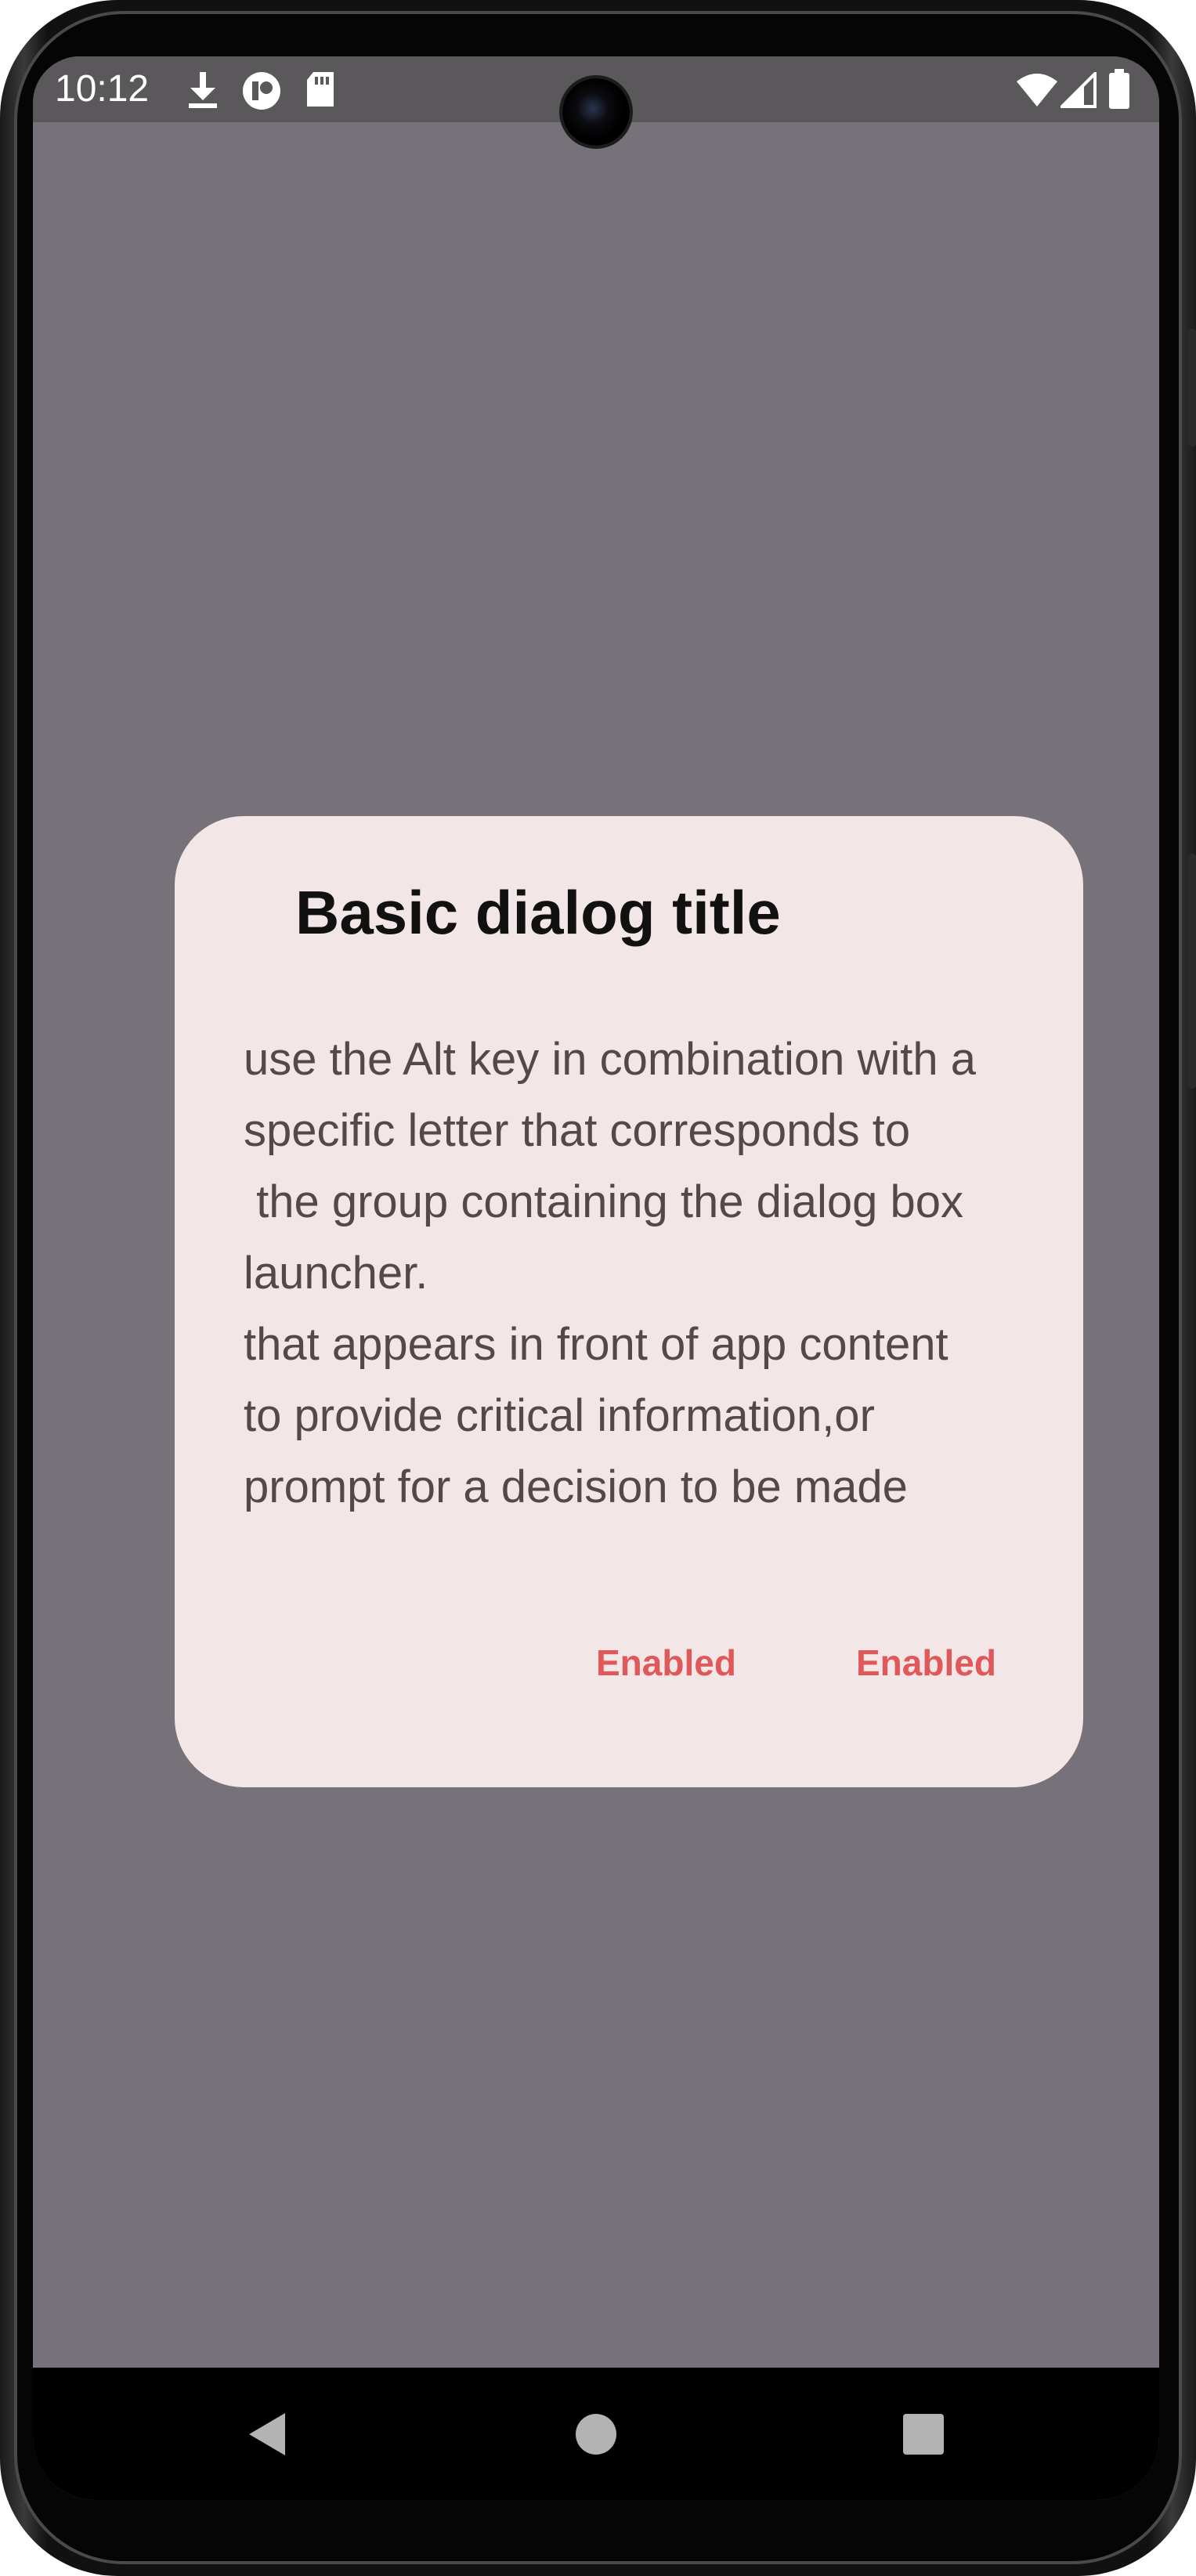 This screenshot has height=2576, width=1196. Describe the element at coordinates (1077, 91) in the screenshot. I see `signal-icon` at that location.